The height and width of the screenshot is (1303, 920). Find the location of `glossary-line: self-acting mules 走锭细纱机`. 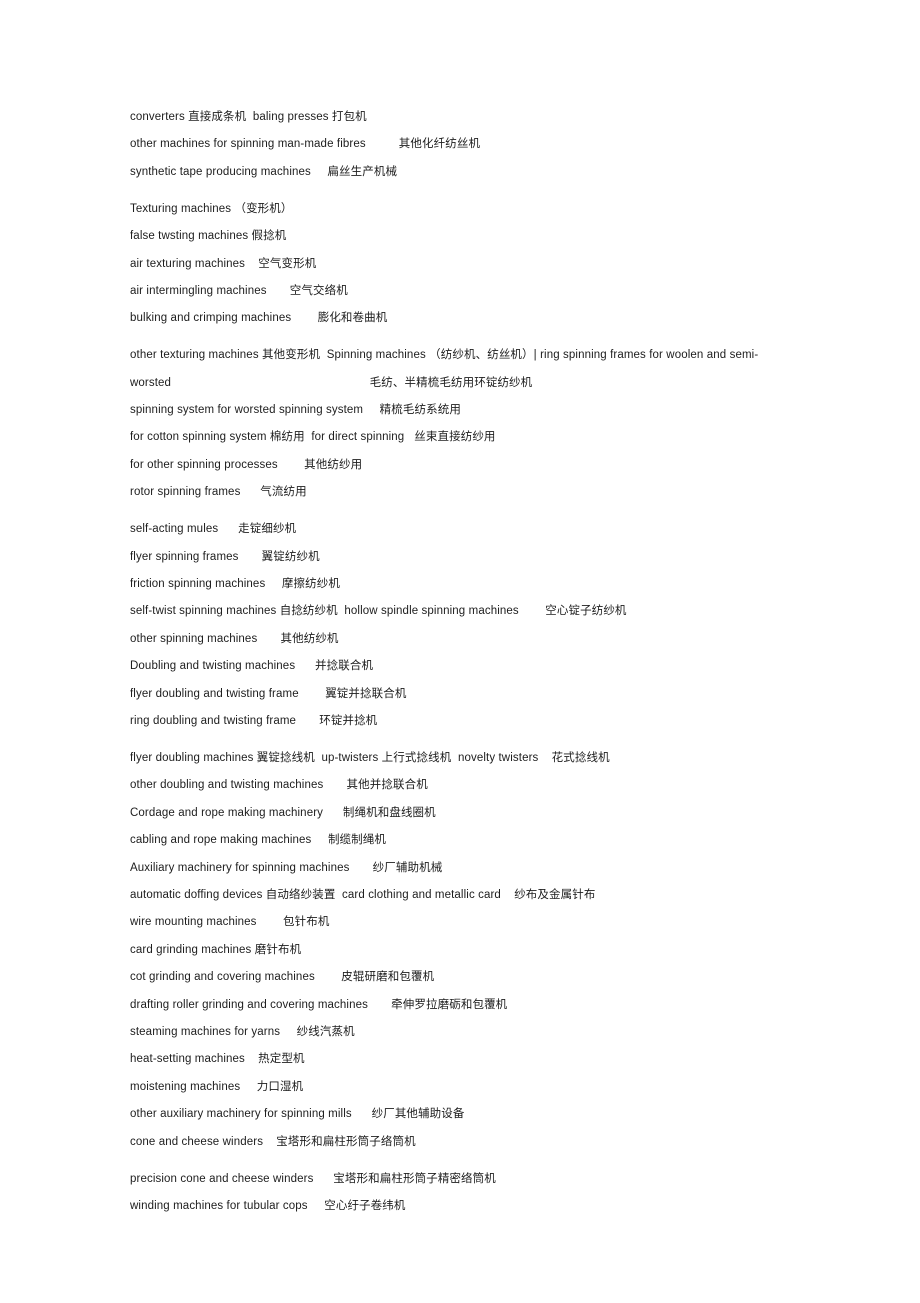

glossary-line: self-acting mules 走锭细纱机 is located at coordinates (213, 529).